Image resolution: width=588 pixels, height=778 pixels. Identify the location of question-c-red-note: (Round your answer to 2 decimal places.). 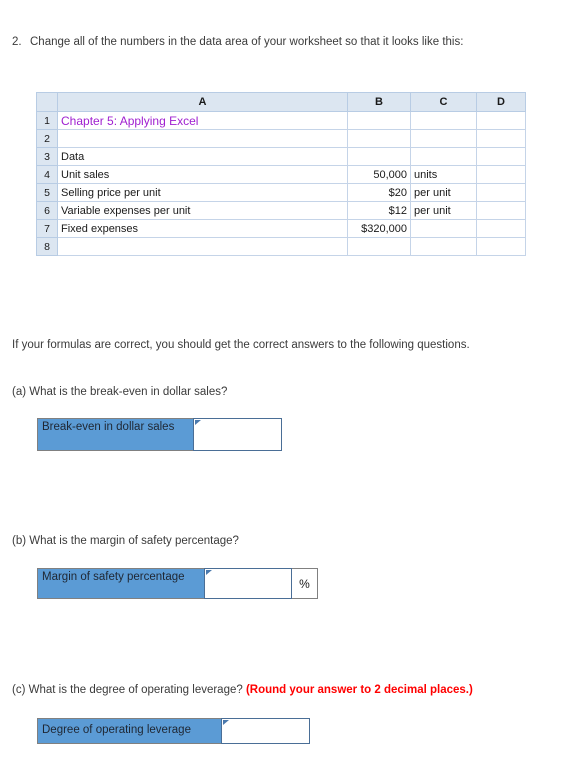
(359, 690).